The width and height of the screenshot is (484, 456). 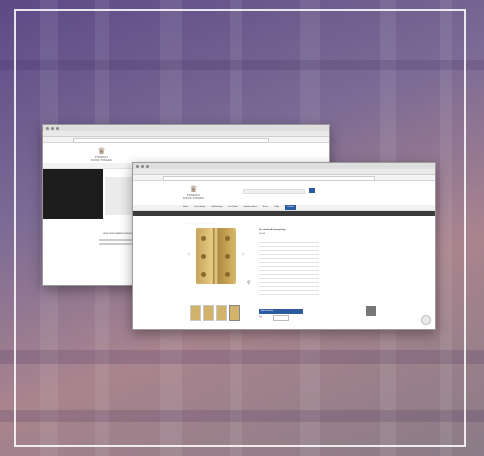 What do you see at coordinates (250, 207) in the screenshot?
I see `nav-item-stainless: Stainless Steel` at bounding box center [250, 207].